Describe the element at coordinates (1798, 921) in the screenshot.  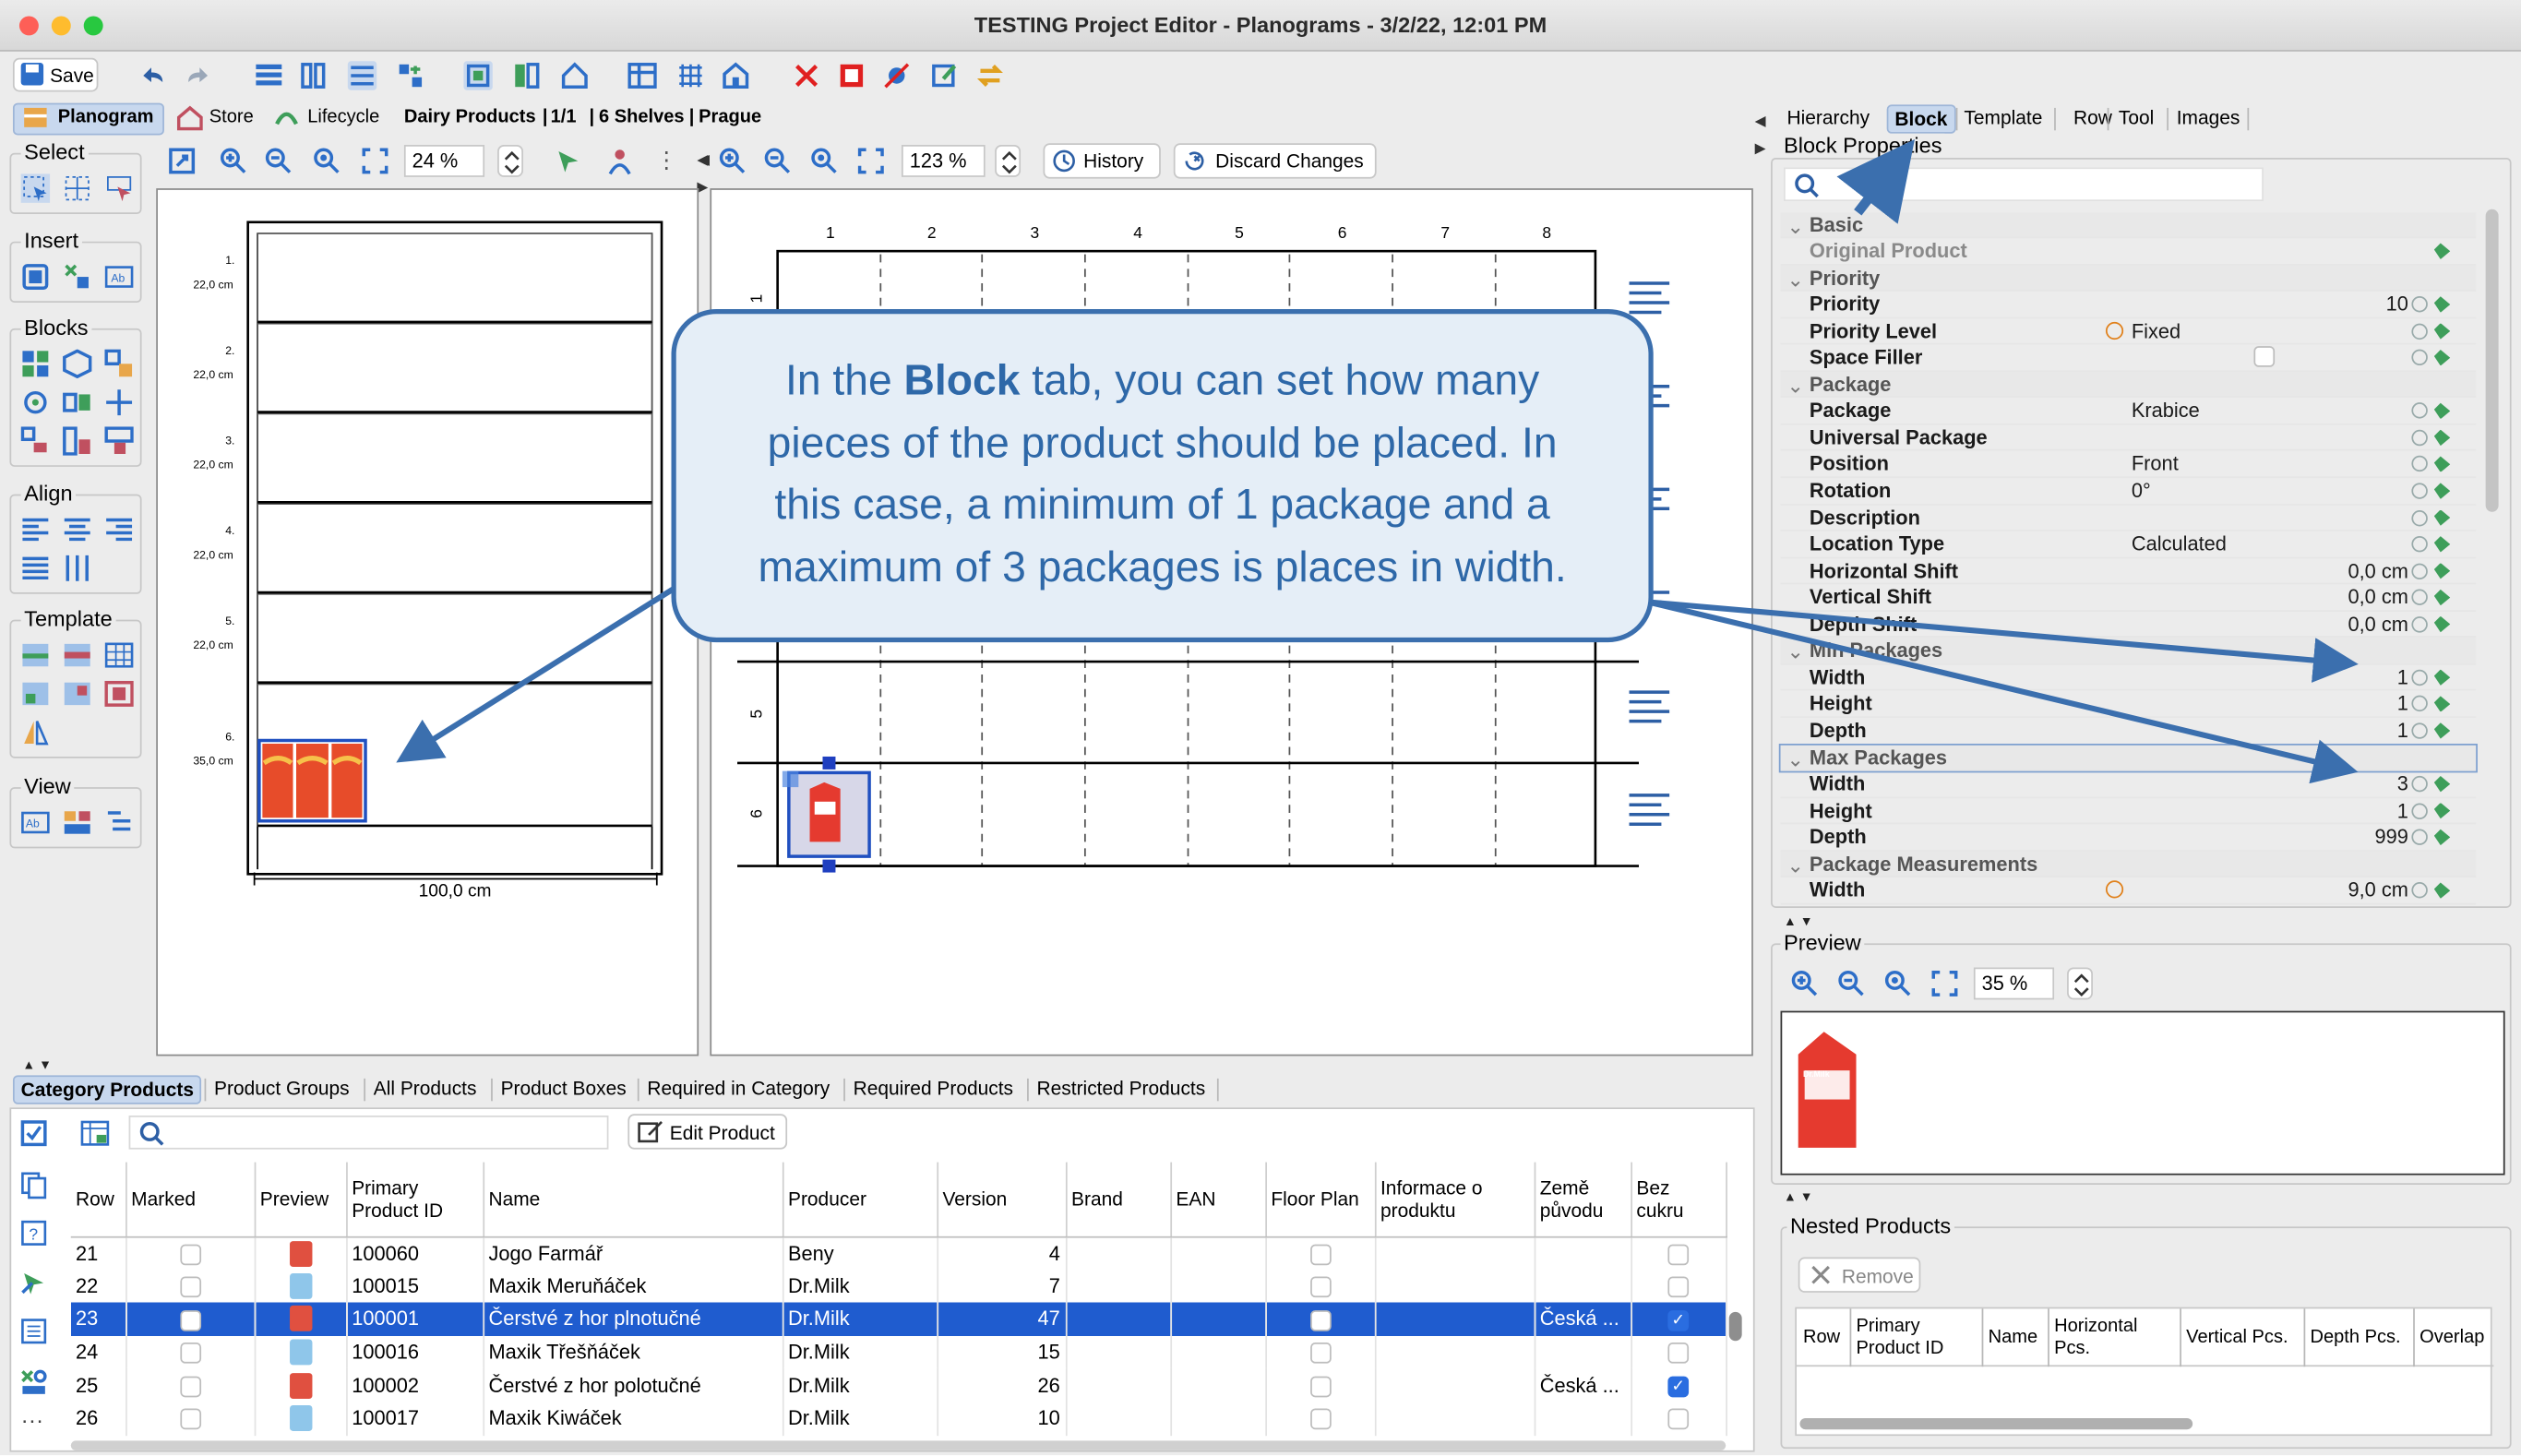
I see `split-arrows-2-icon: ▲ ▼` at that location.